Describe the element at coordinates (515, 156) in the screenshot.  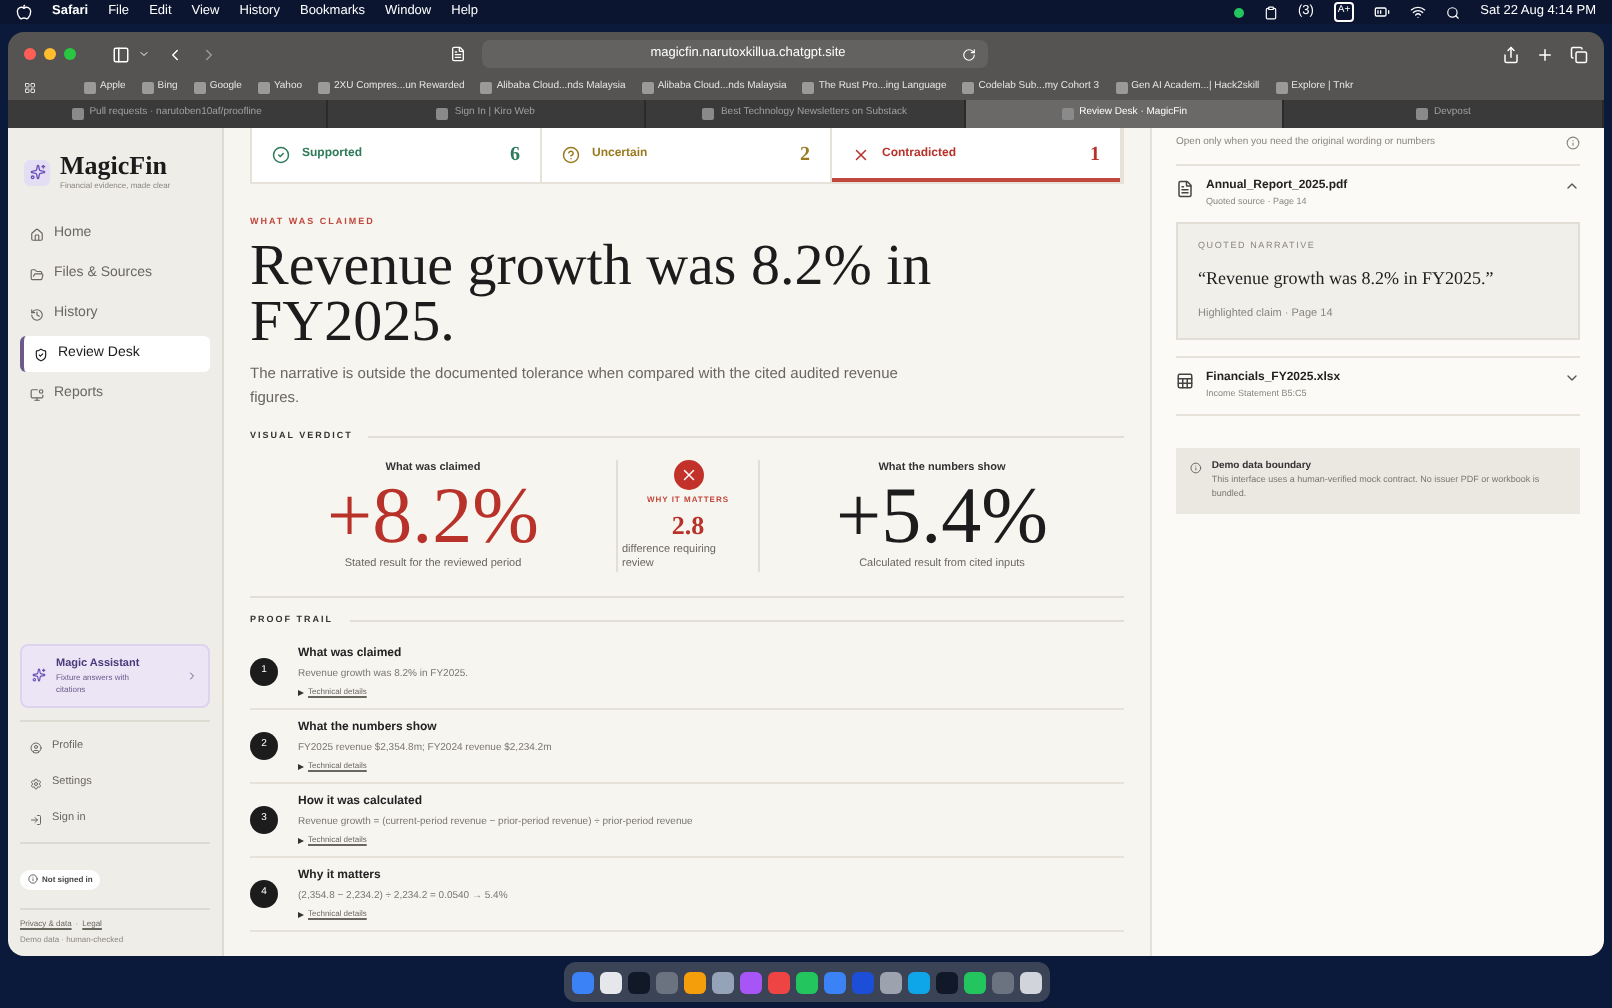
I see `verdict-count: 6` at that location.